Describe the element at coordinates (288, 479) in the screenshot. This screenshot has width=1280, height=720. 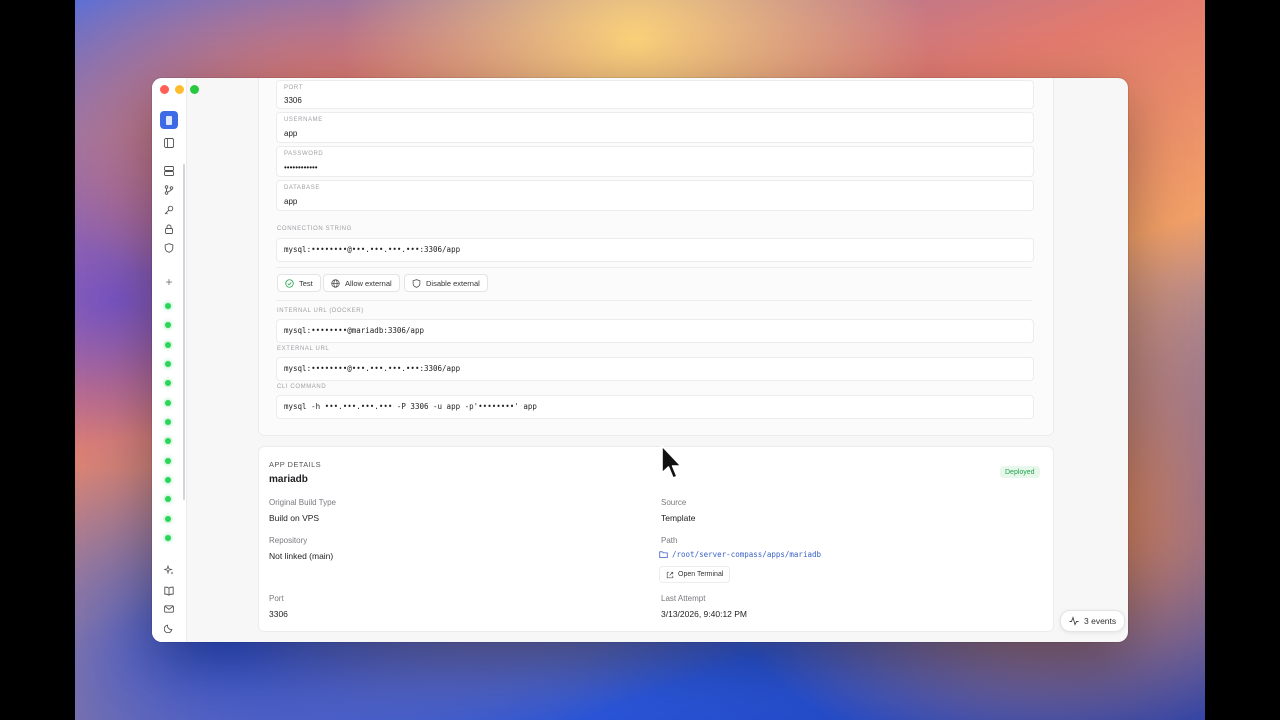
I see `app-name: mariadb` at that location.